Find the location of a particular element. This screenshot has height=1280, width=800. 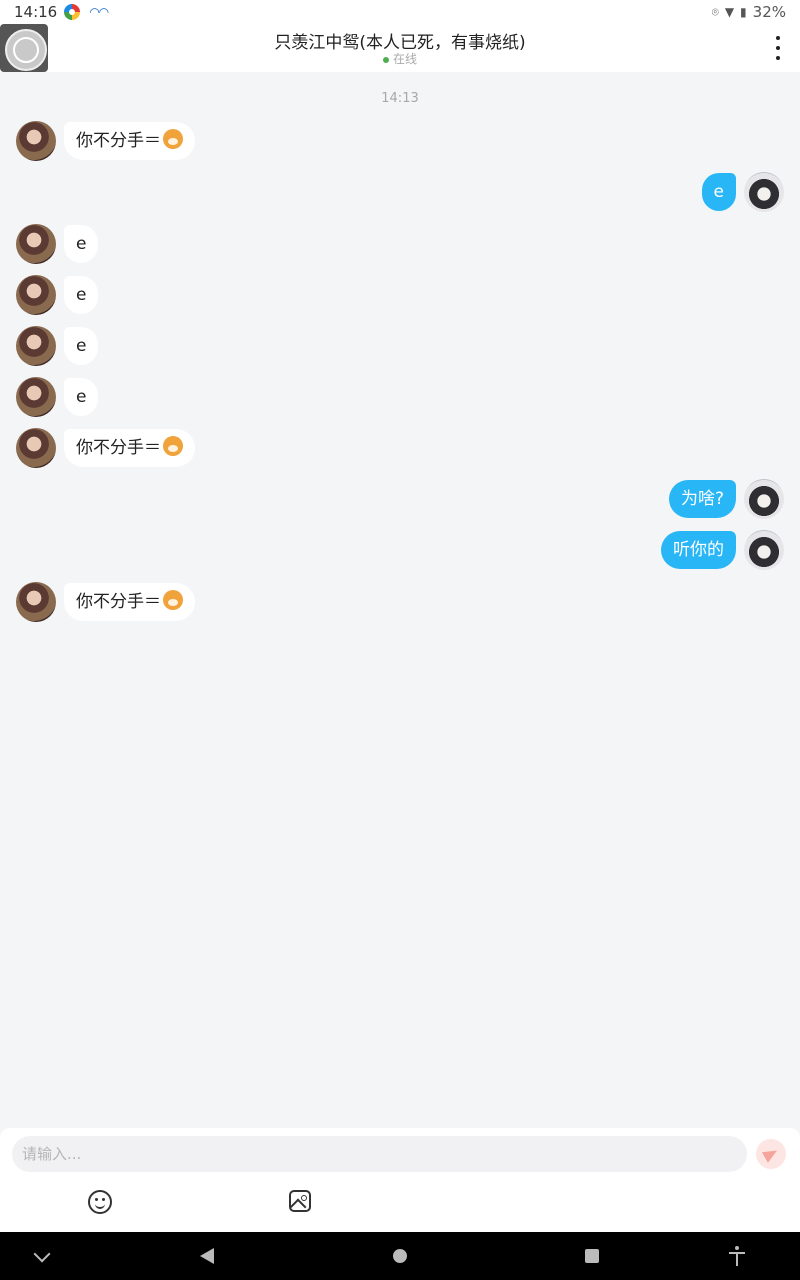

more-options-icon is located at coordinates (778, 48).